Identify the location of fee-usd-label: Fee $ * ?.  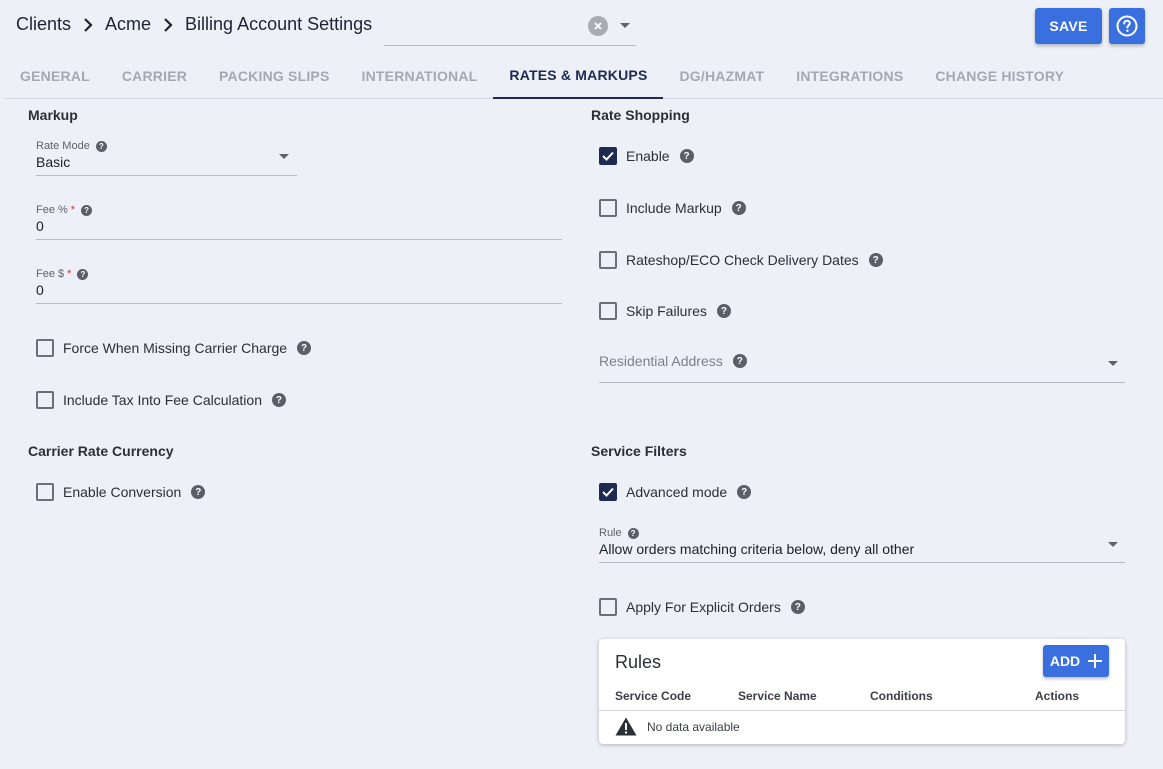
(62, 274).